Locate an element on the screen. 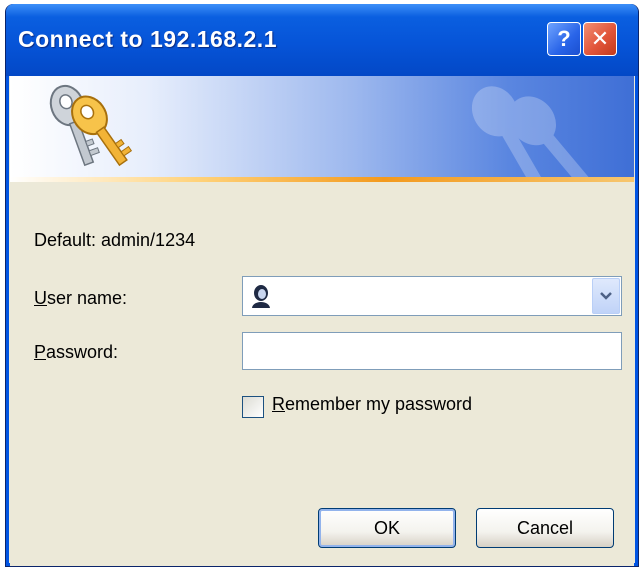 This screenshot has height=570, width=642. help-icon: ? is located at coordinates (564, 38).